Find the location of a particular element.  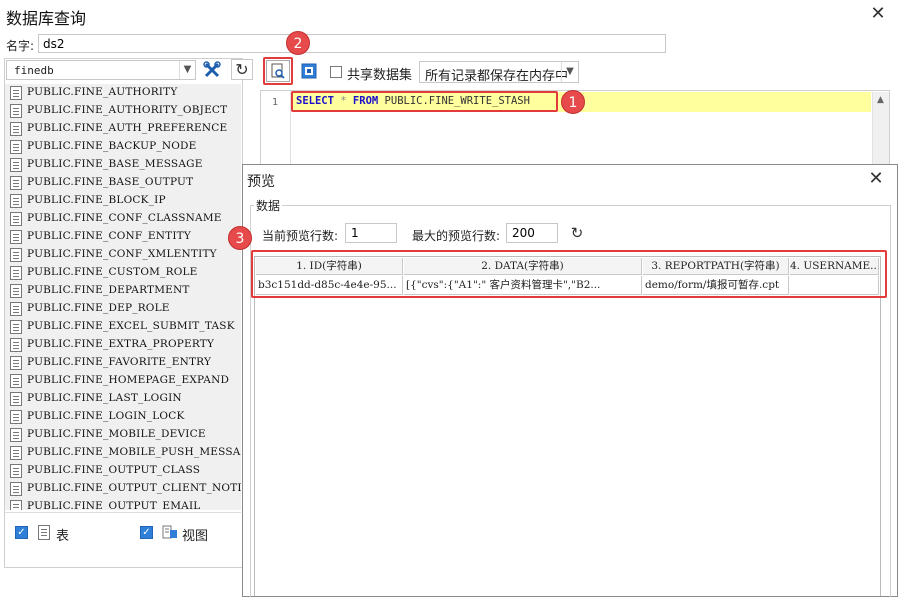

table-name: PUBLIC.FINE_MOBILE_PUSH_MESSAGE is located at coordinates (134, 452).